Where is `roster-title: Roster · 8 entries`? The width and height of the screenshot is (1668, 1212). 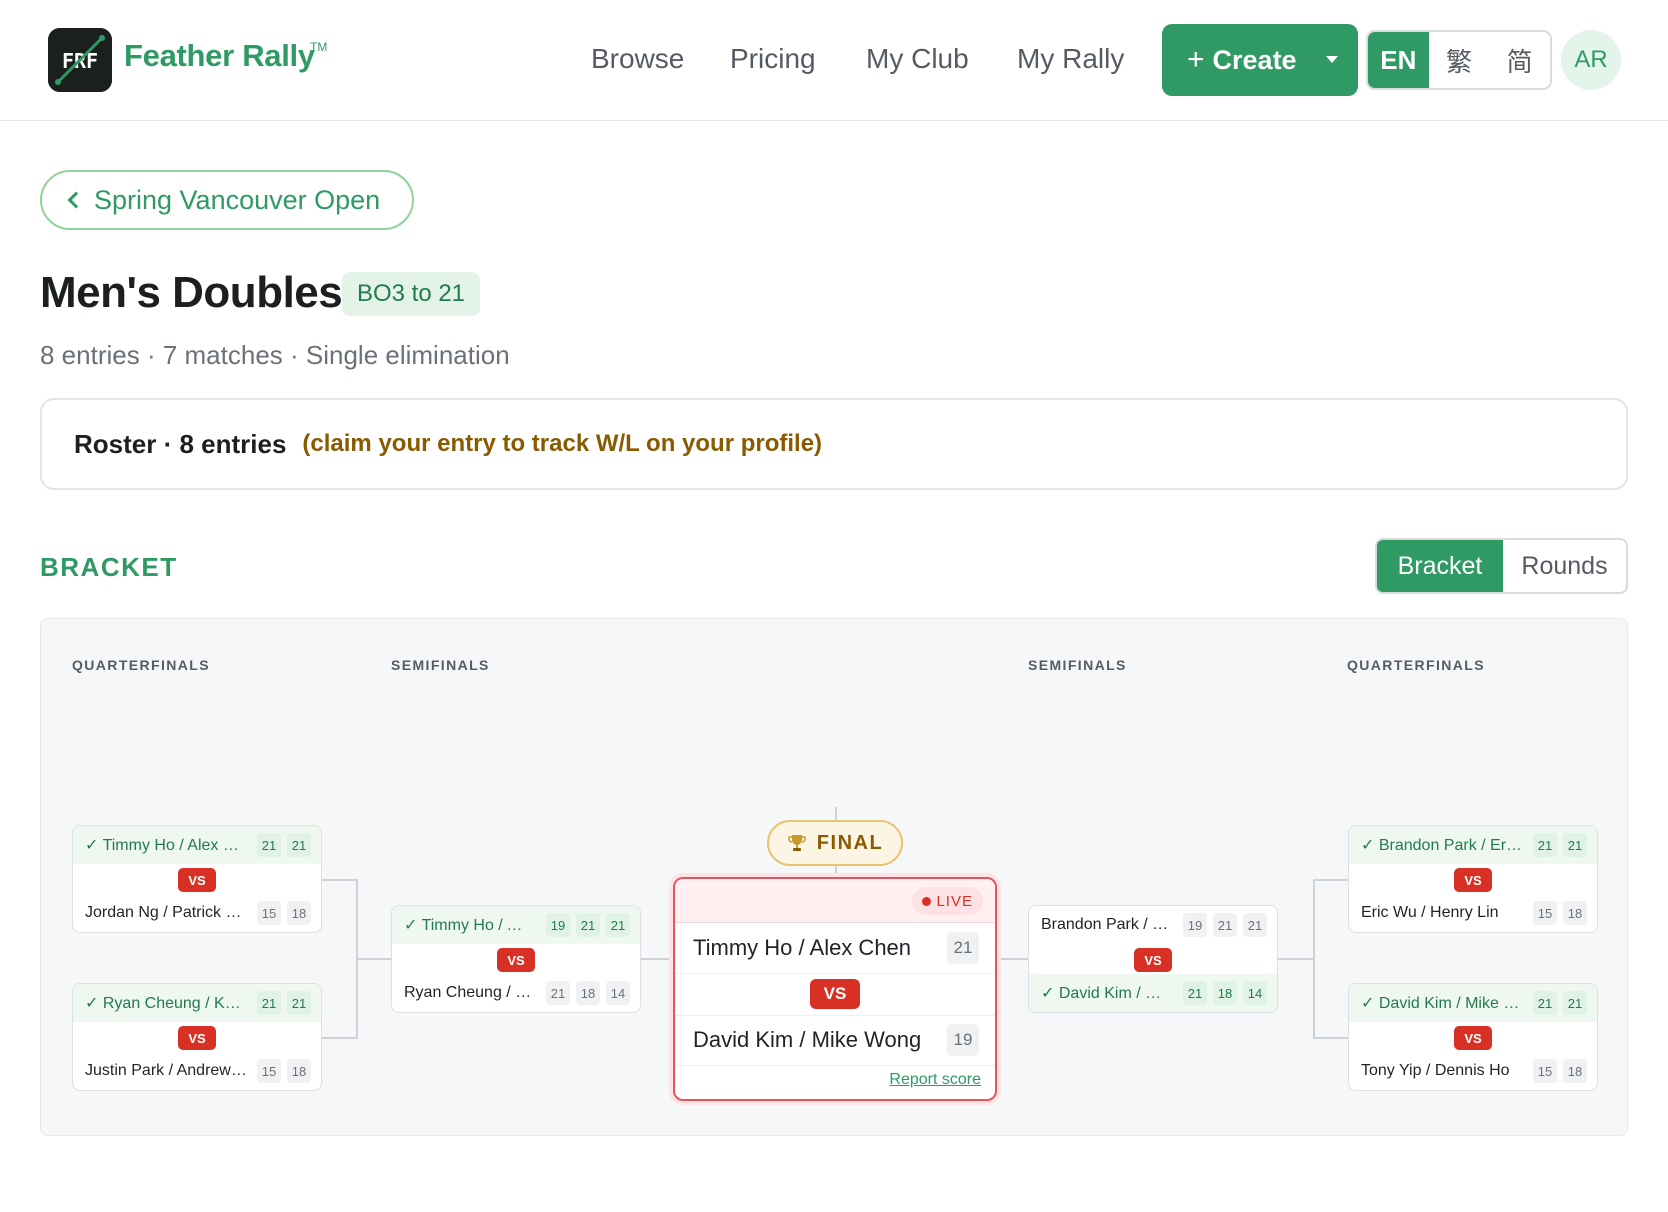 roster-title: Roster · 8 entries is located at coordinates (180, 443).